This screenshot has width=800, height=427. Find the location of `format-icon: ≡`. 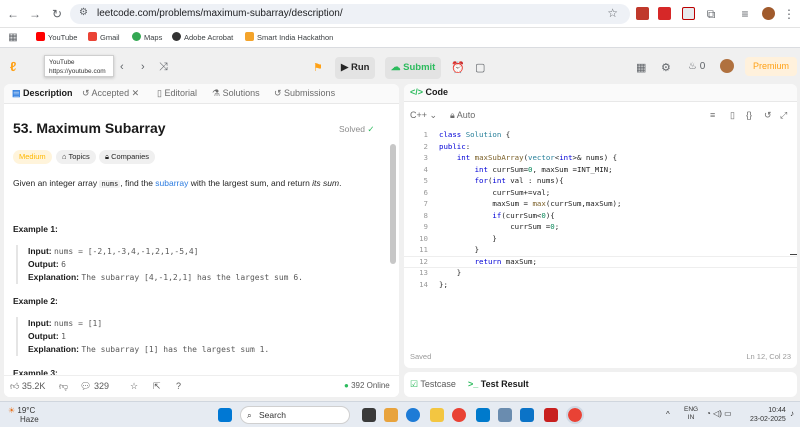

format-icon: ≡ is located at coordinates (712, 115).